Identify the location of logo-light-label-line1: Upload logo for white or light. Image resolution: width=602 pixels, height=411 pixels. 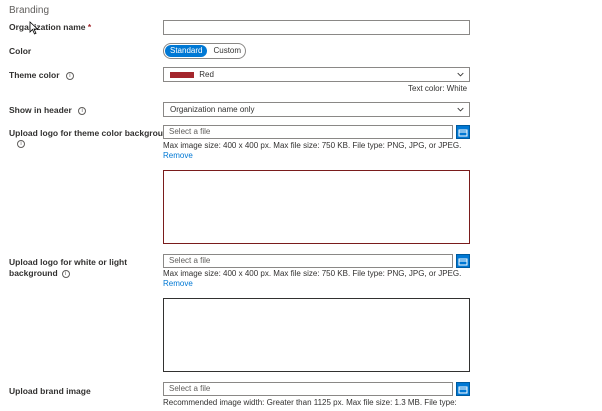
(68, 262).